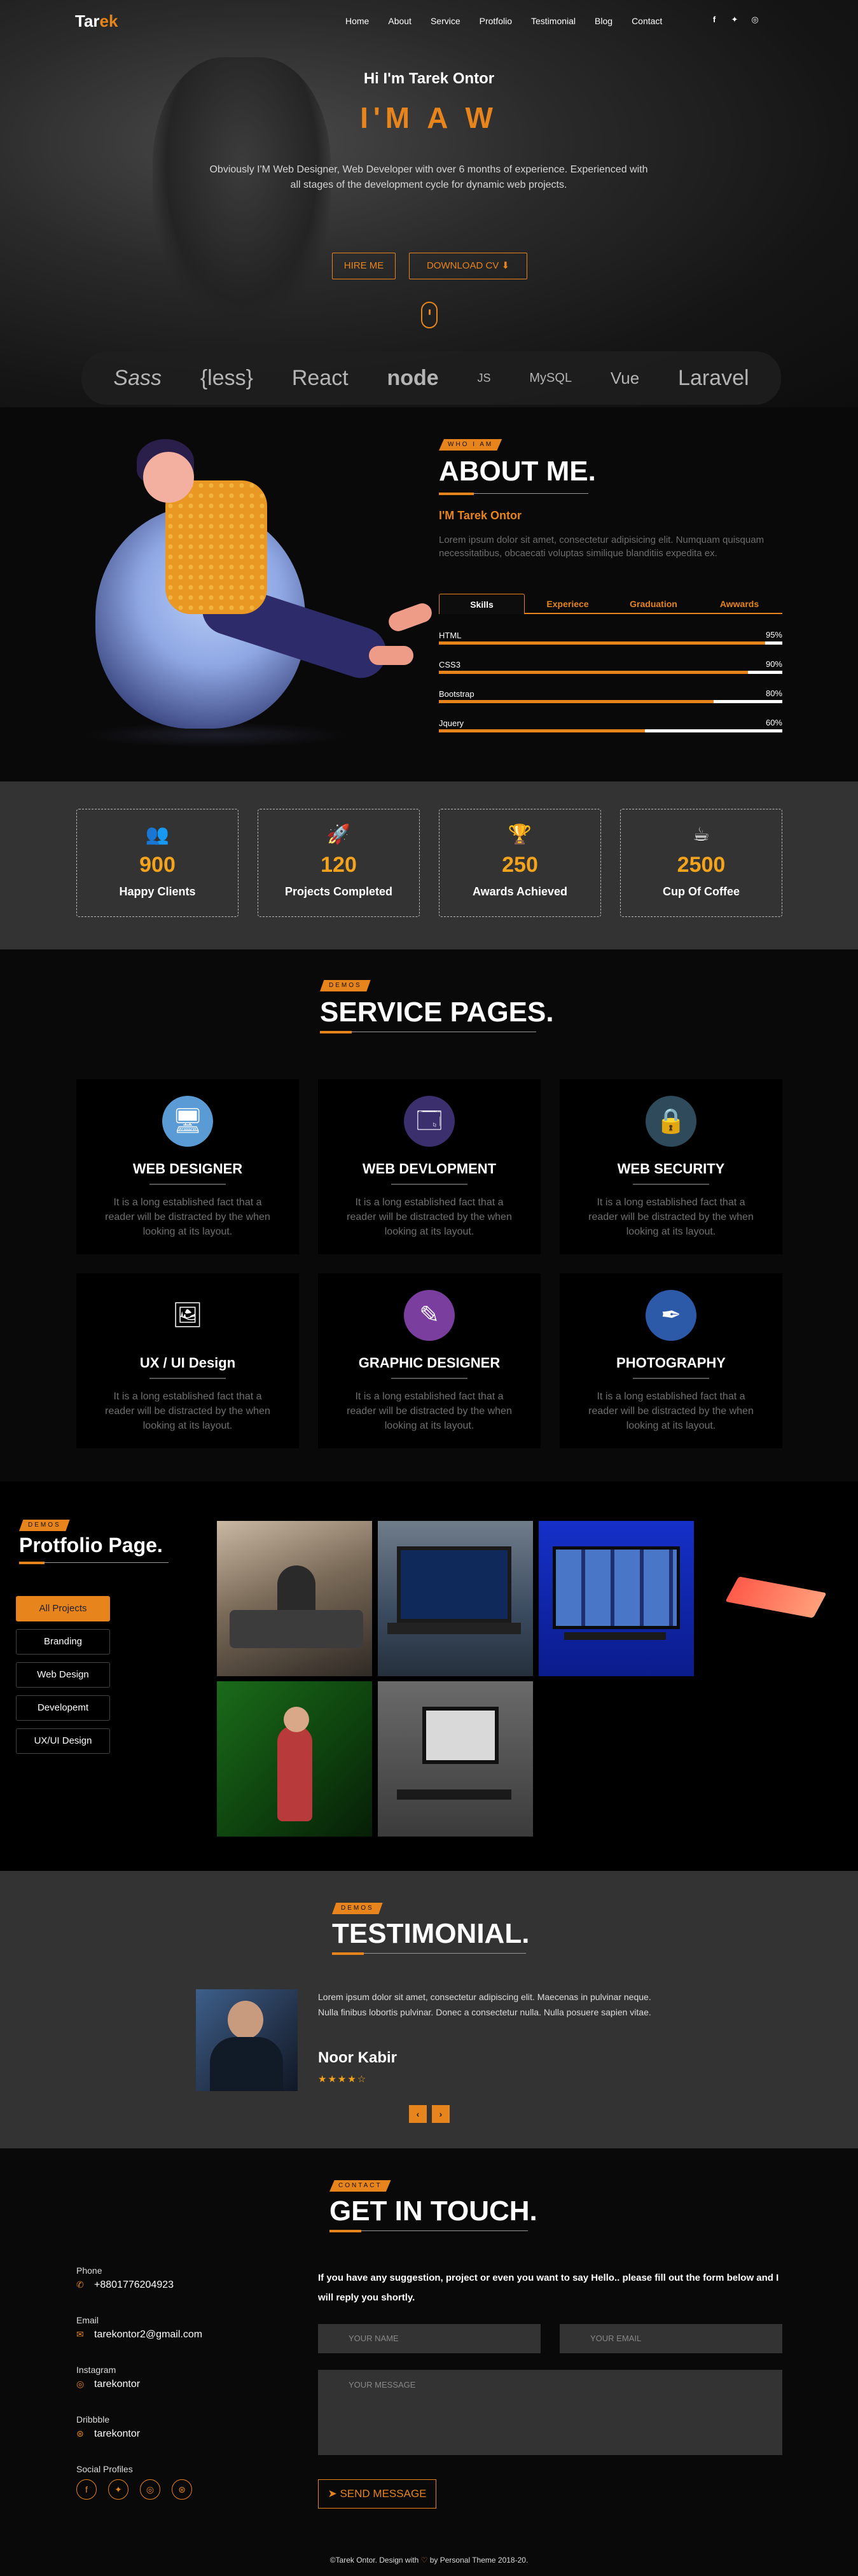 Image resolution: width=858 pixels, height=2576 pixels. Describe the element at coordinates (446, 21) in the screenshot. I see `nav-service: Service` at that location.